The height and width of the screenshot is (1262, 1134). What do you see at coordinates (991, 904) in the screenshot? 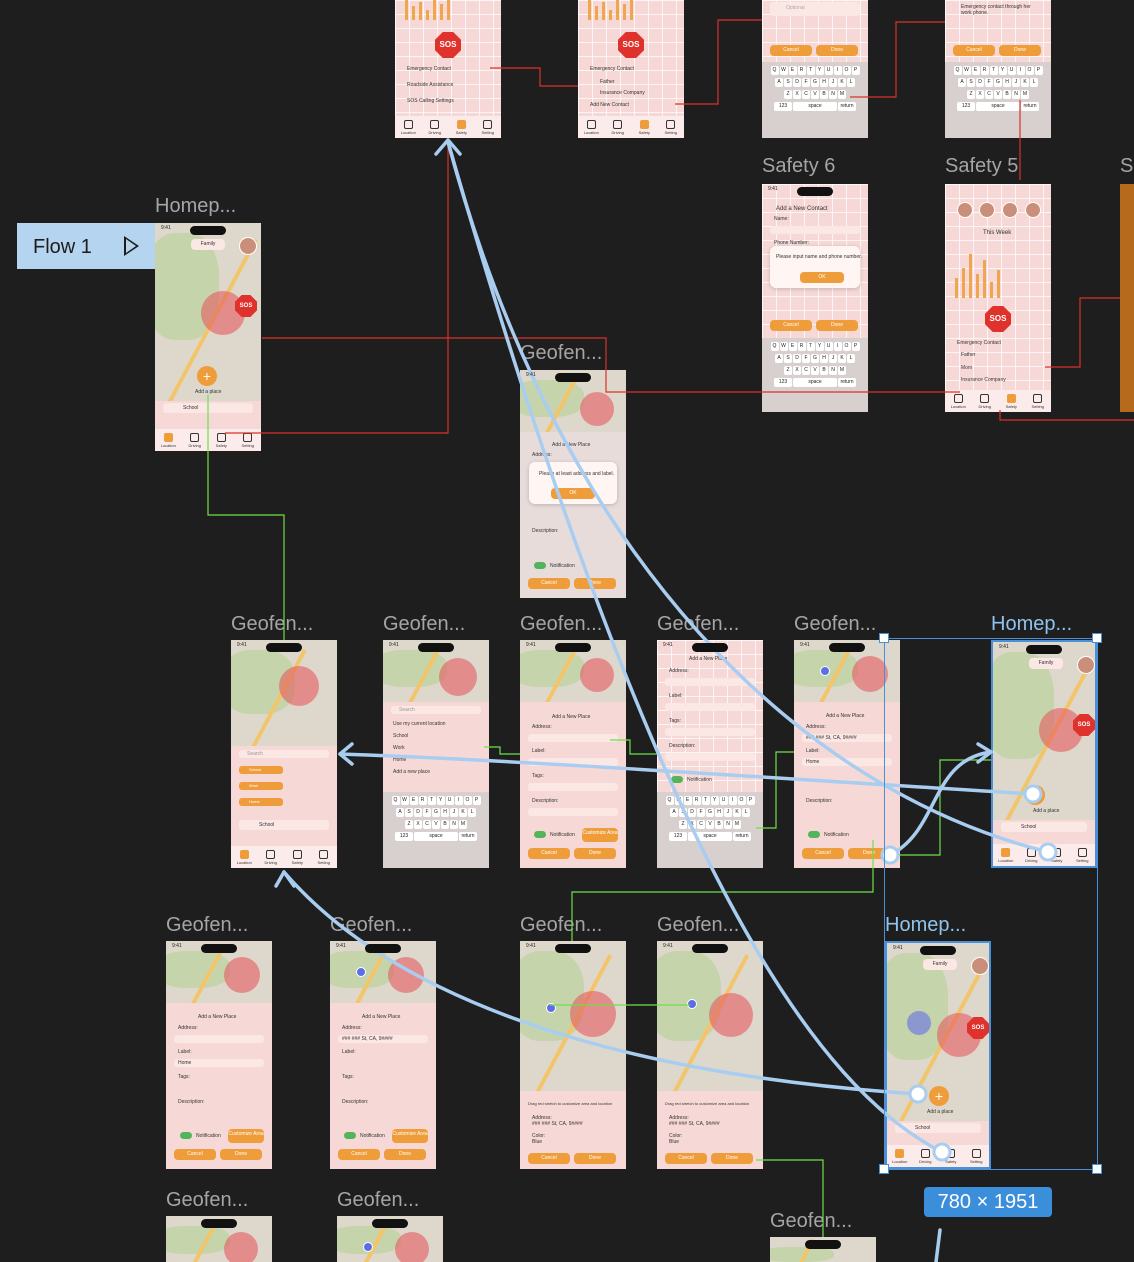
I see `selection-bounds` at bounding box center [991, 904].